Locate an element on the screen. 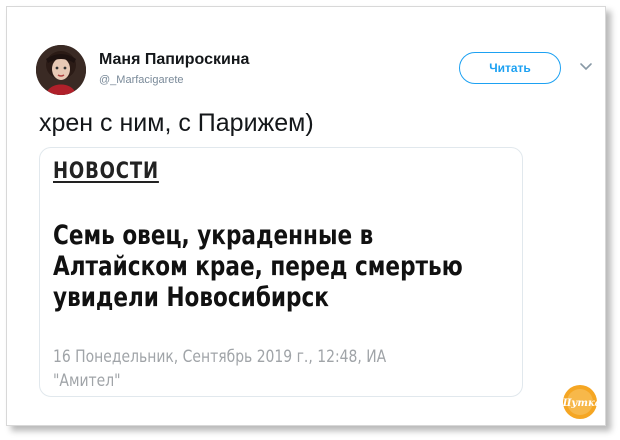  author-handle: @_Marfacigarete is located at coordinates (141, 80).